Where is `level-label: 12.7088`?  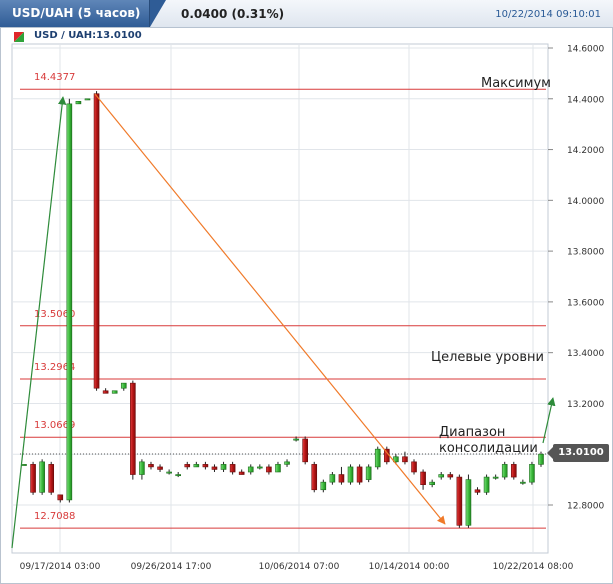
level-label: 12.7088 is located at coordinates (54, 516).